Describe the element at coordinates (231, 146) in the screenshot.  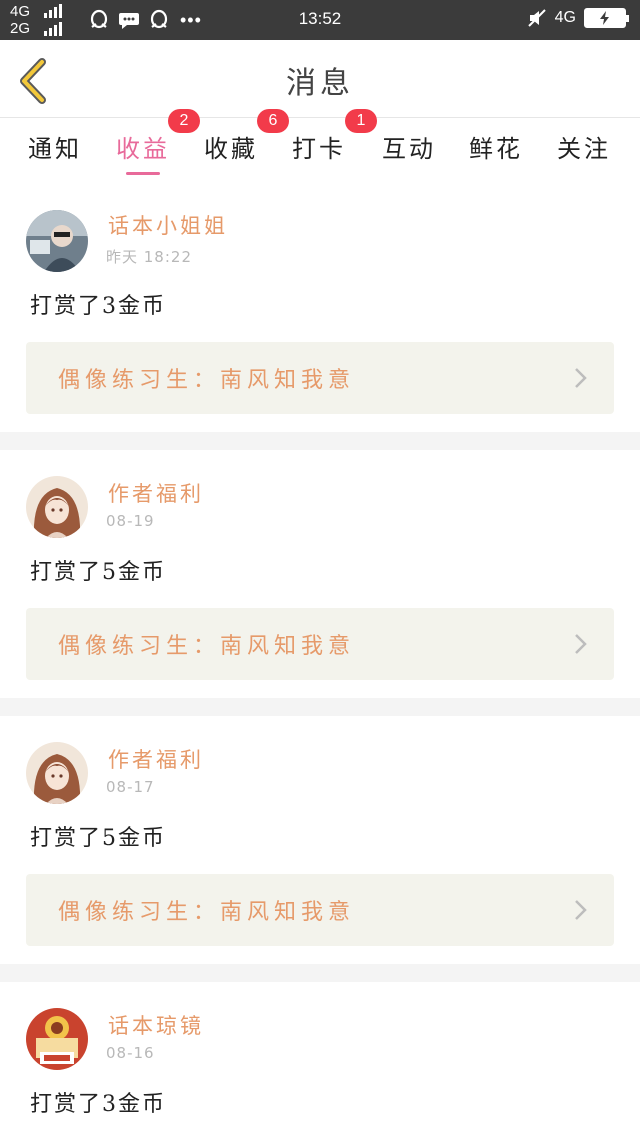
I see `tab-favorites: 收藏` at that location.